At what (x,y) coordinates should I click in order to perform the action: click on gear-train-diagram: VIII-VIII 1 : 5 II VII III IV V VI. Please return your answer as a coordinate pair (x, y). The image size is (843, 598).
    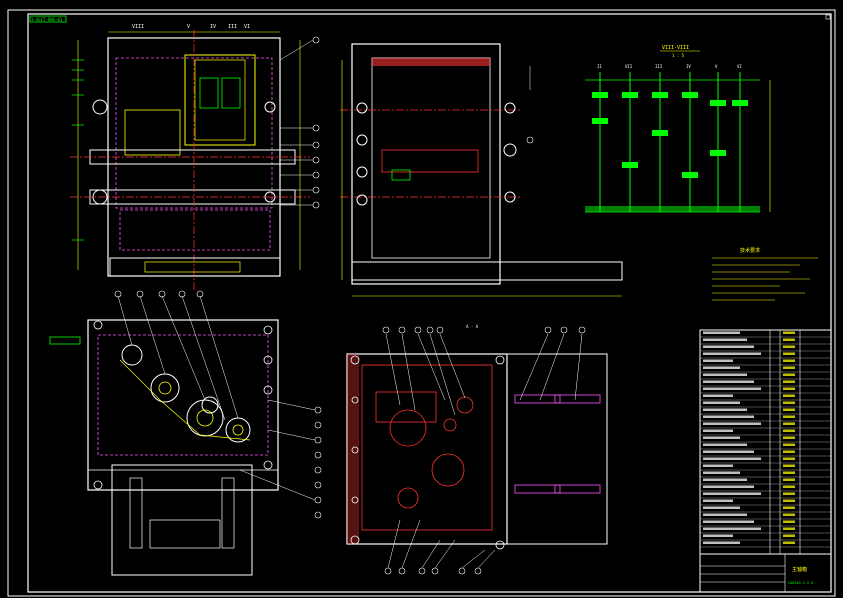
    Looking at the image, I should click on (678, 129).